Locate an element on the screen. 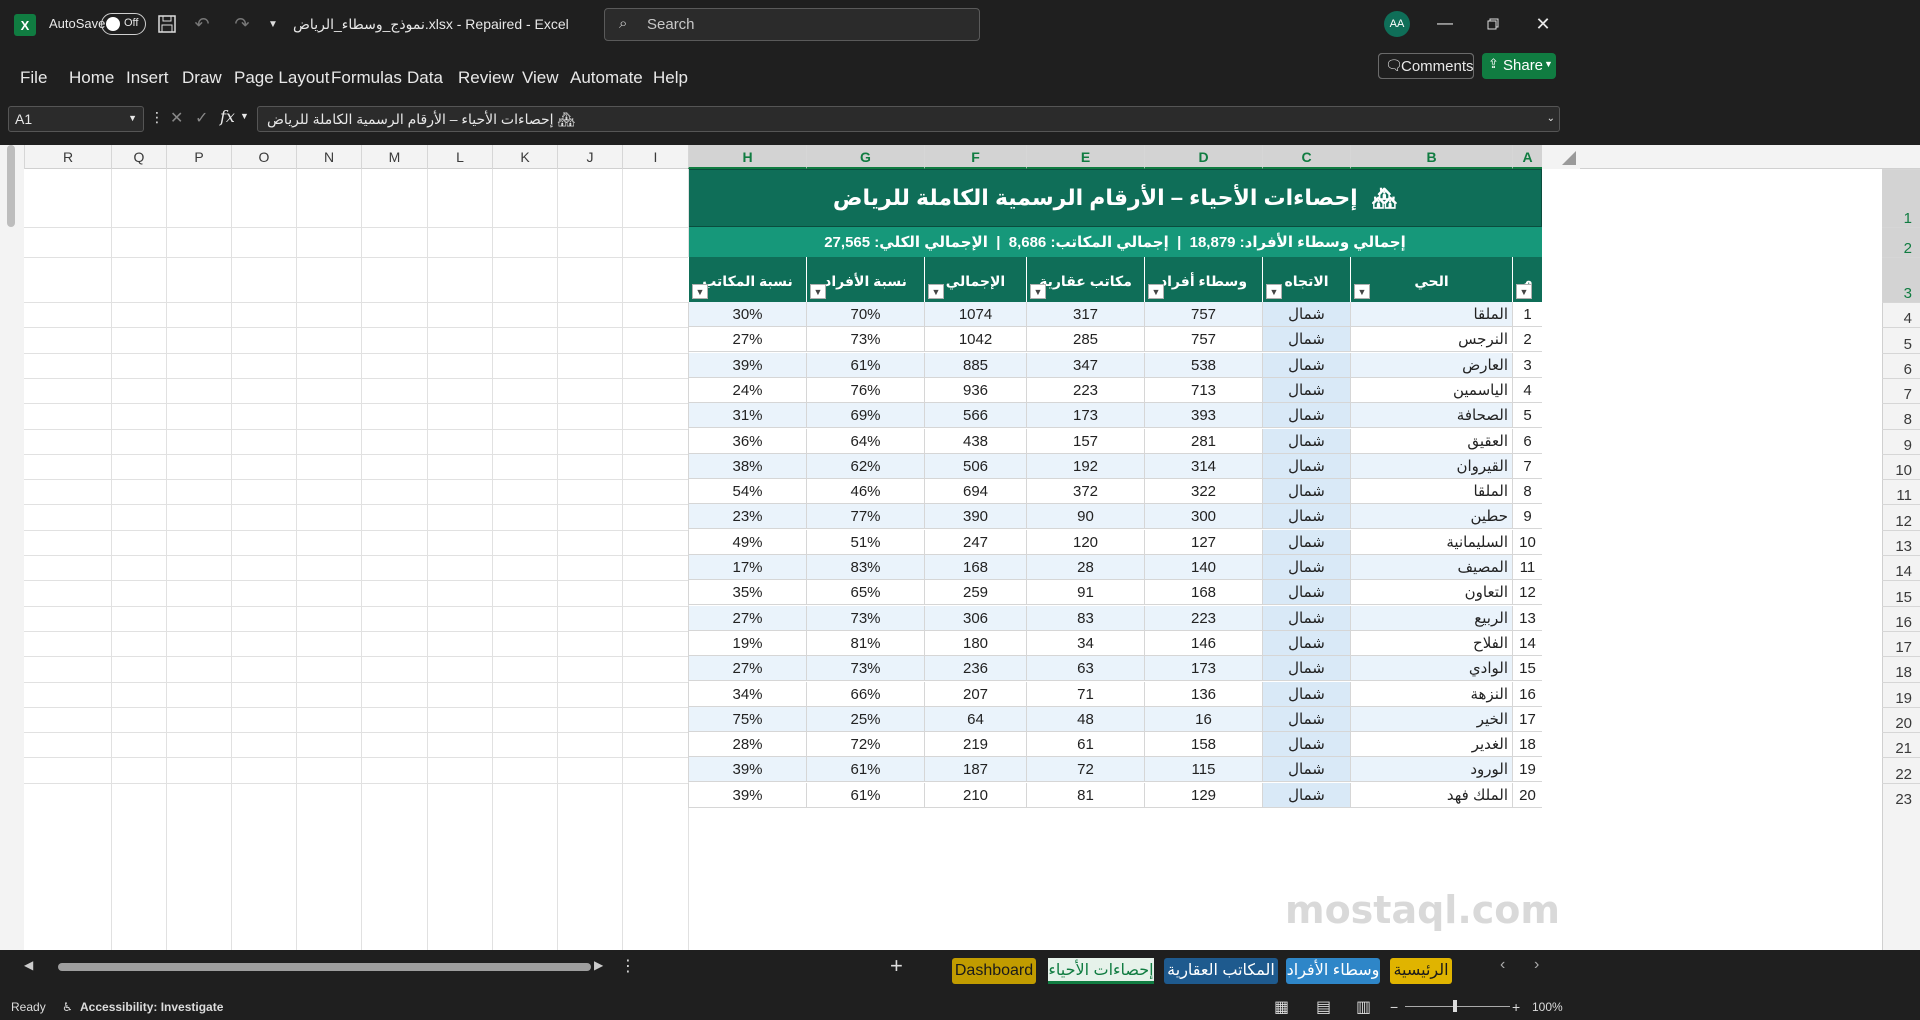  menu-draw: Draw is located at coordinates (202, 78).